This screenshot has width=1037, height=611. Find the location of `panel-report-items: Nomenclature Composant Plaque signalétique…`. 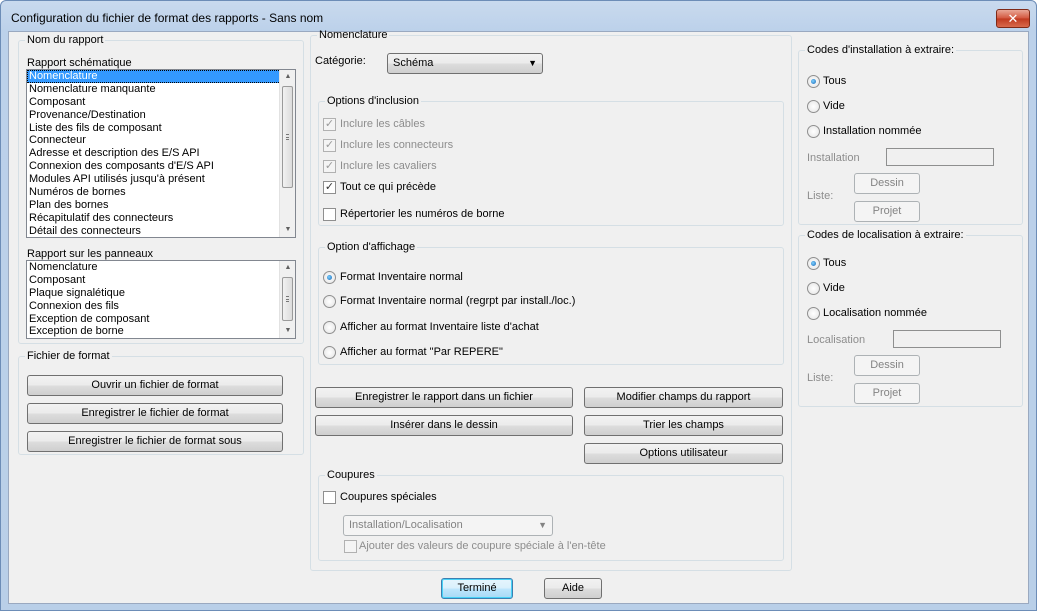

panel-report-items: Nomenclature Composant Plaque signalétique… is located at coordinates (161, 299).